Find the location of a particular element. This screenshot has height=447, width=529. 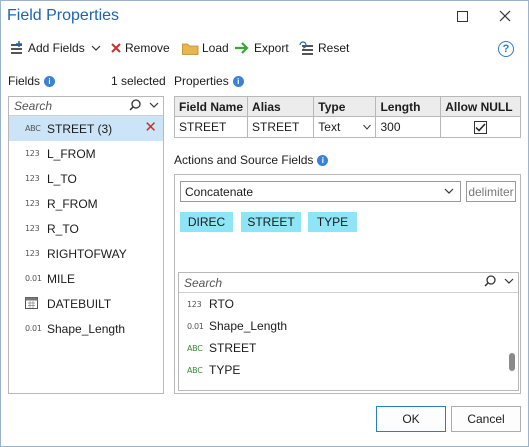

field-item-r-from: 123 R_FROM is located at coordinates (86, 203).